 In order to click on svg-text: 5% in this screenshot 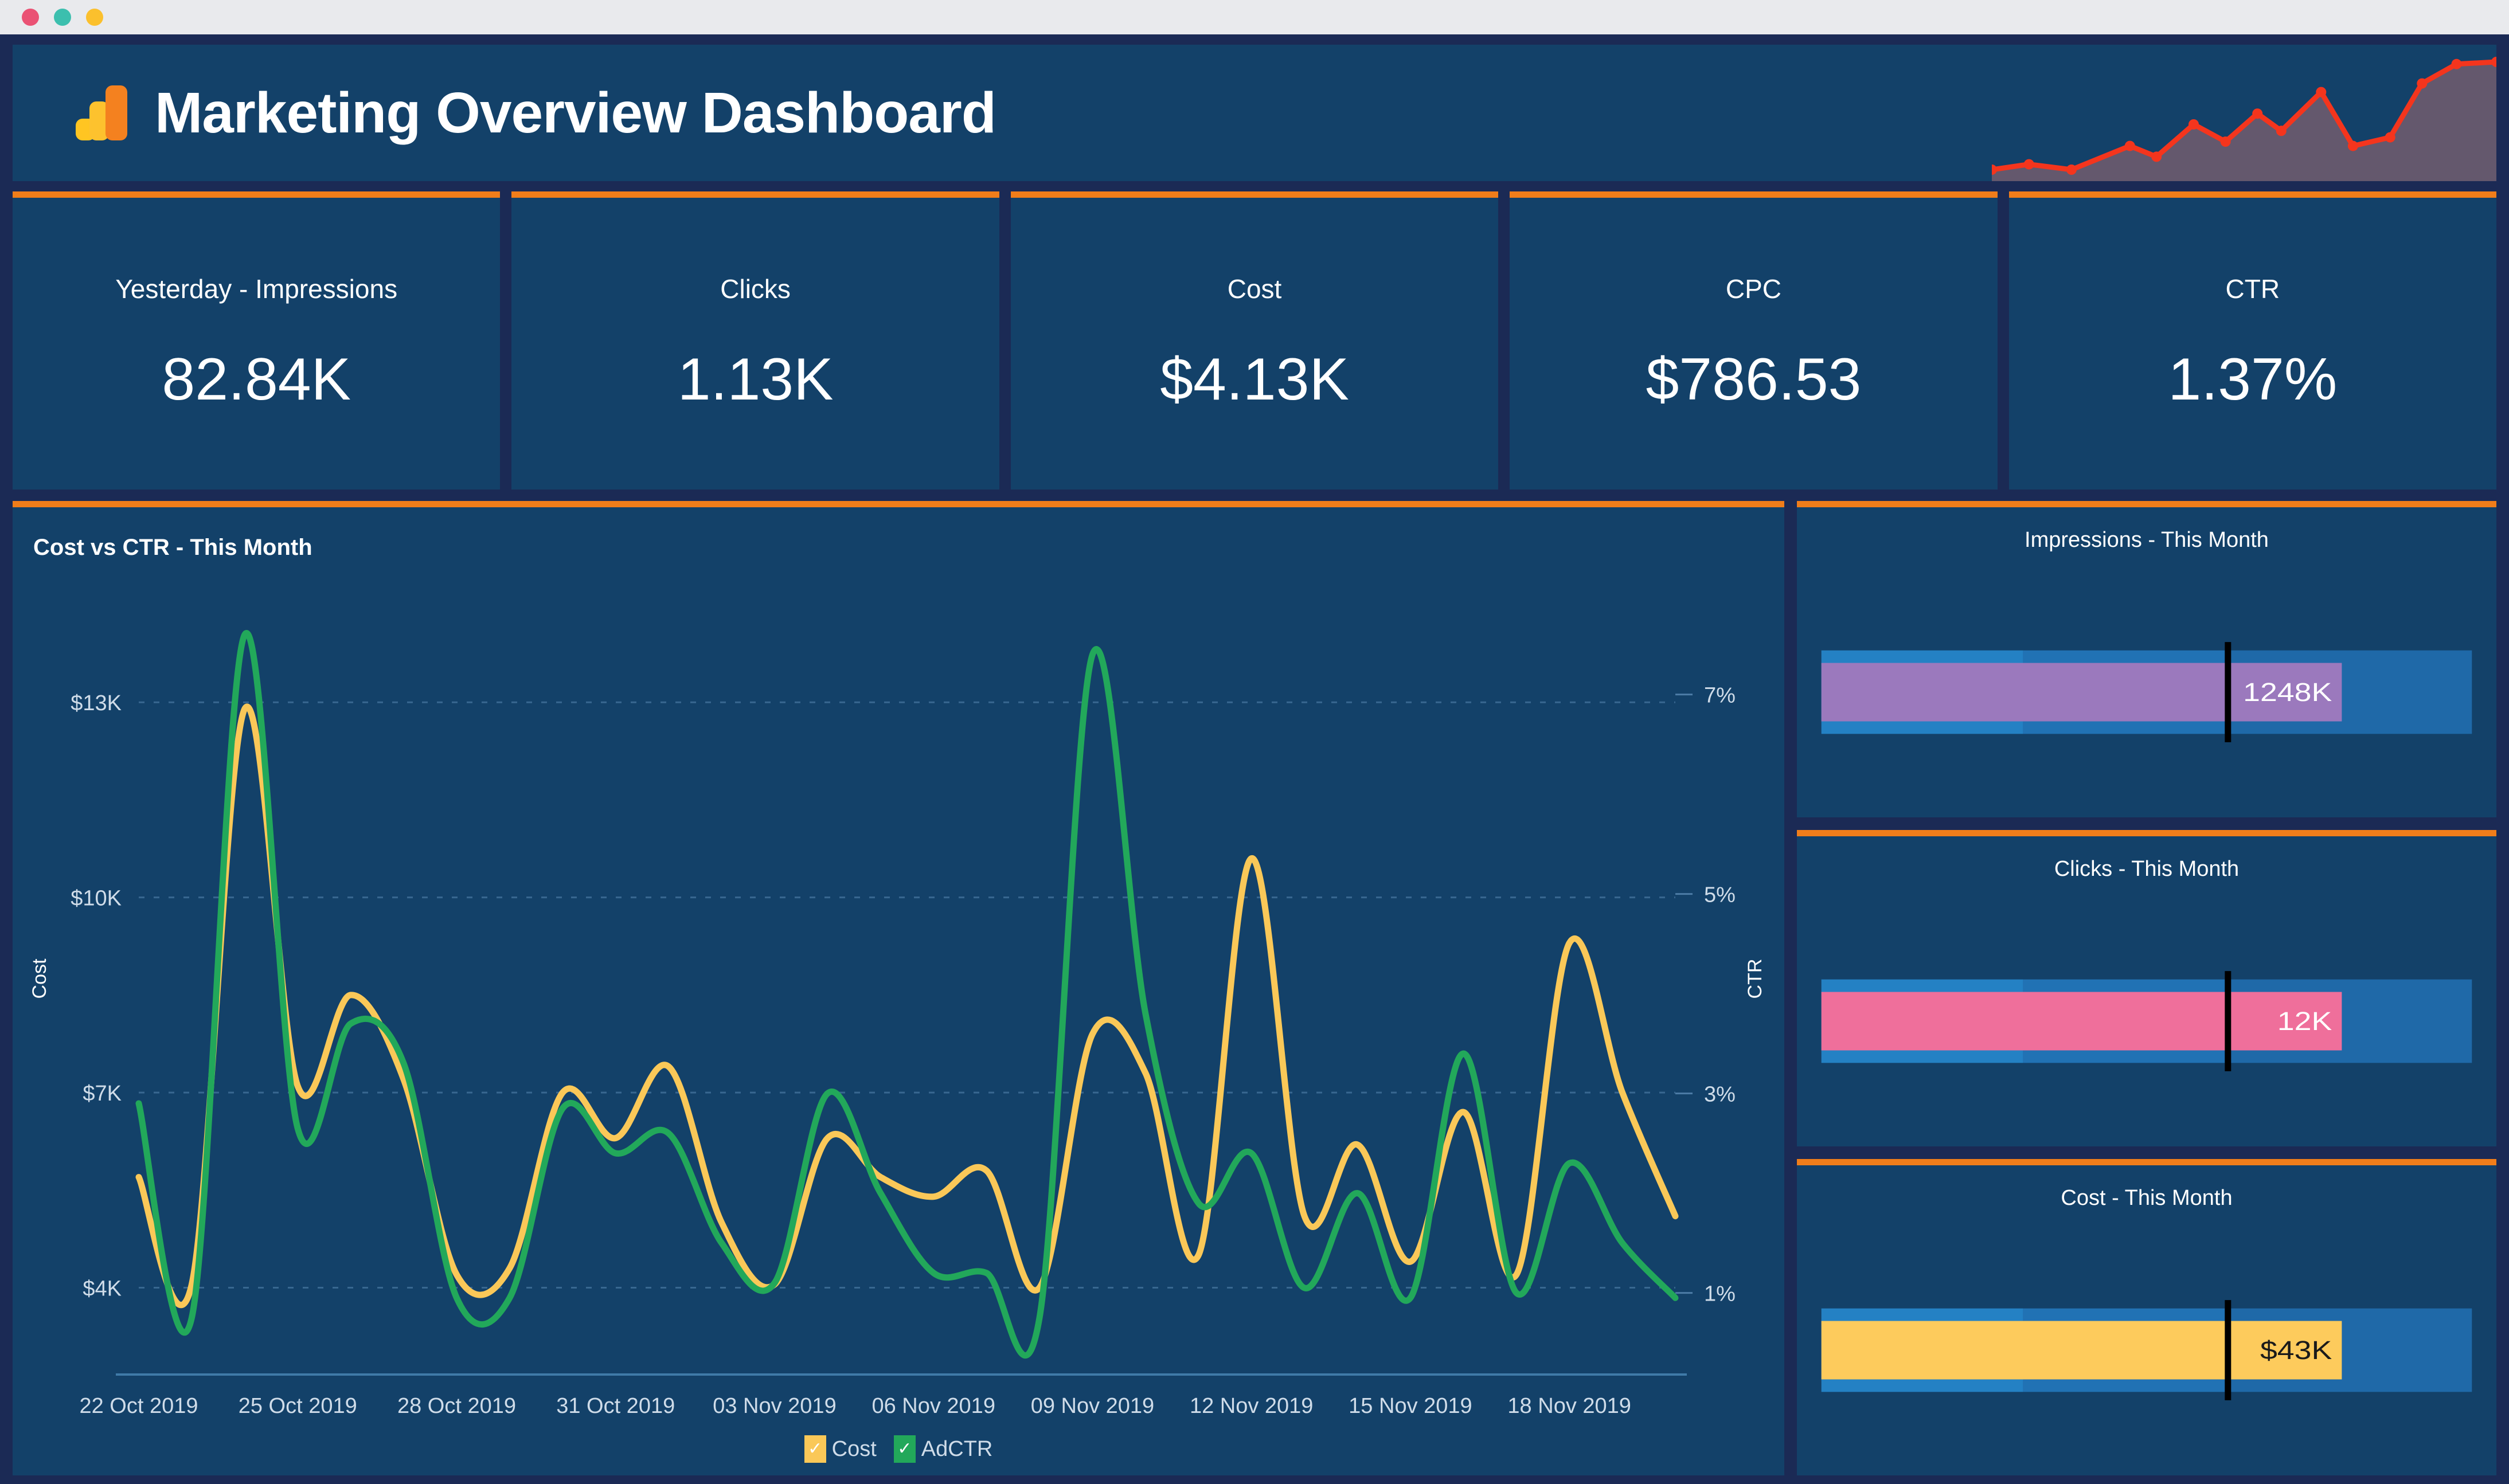, I will do `click(1720, 895)`.